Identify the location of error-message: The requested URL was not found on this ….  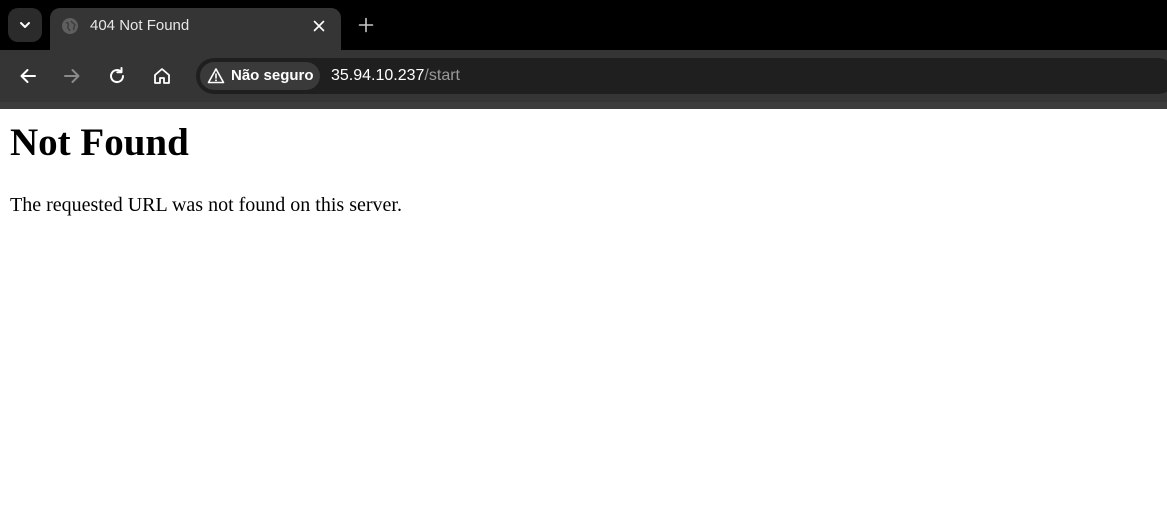
(206, 205).